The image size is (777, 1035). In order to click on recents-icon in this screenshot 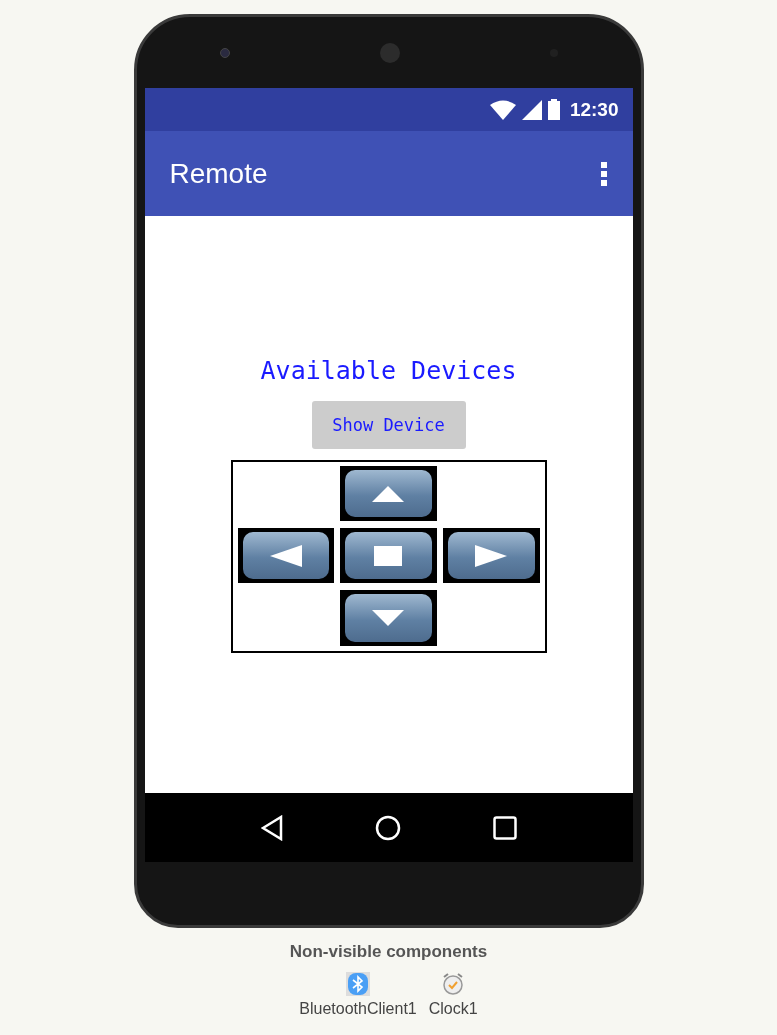, I will do `click(504, 827)`.